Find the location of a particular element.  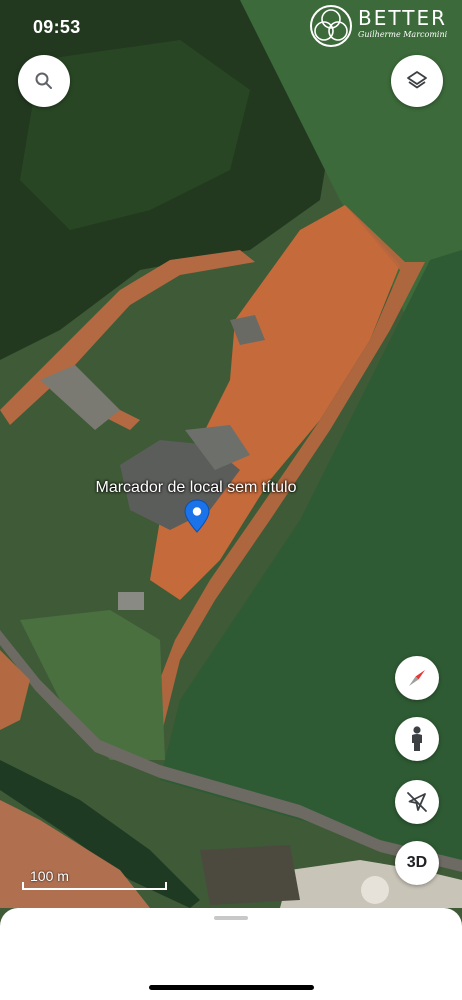

search-button is located at coordinates (44, 81).